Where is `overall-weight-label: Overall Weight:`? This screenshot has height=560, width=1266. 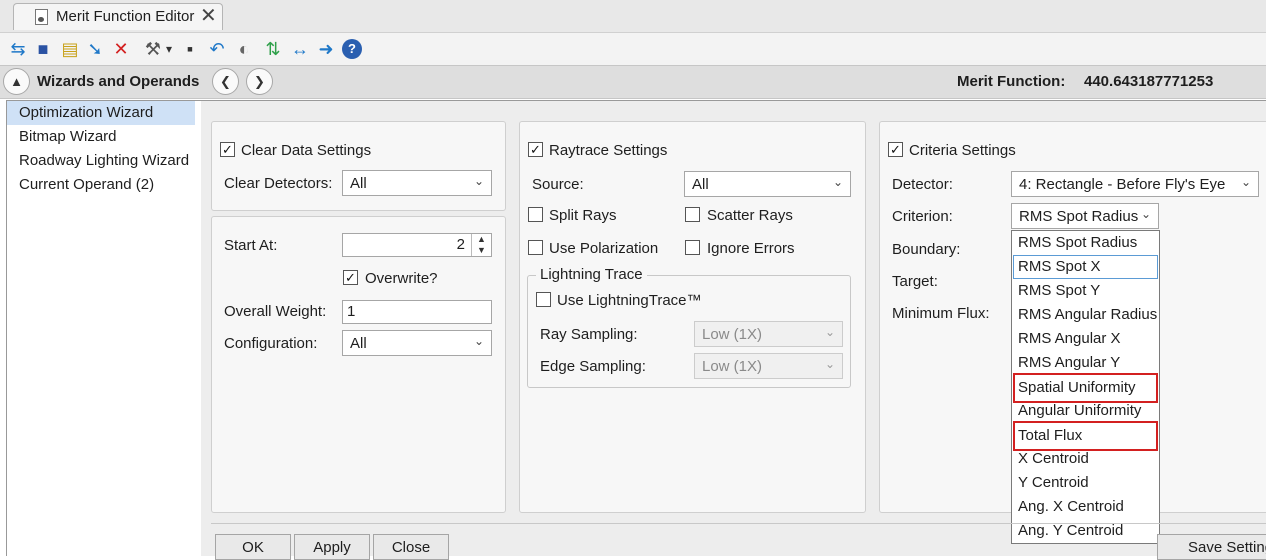 overall-weight-label: Overall Weight: is located at coordinates (275, 311).